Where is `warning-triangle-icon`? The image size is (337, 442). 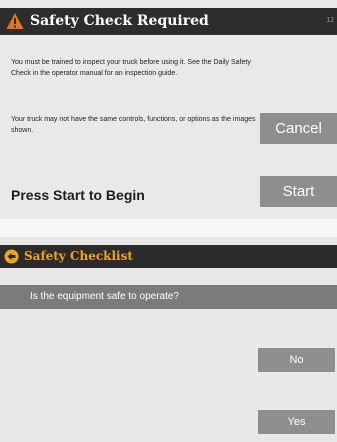 warning-triangle-icon is located at coordinates (15, 21).